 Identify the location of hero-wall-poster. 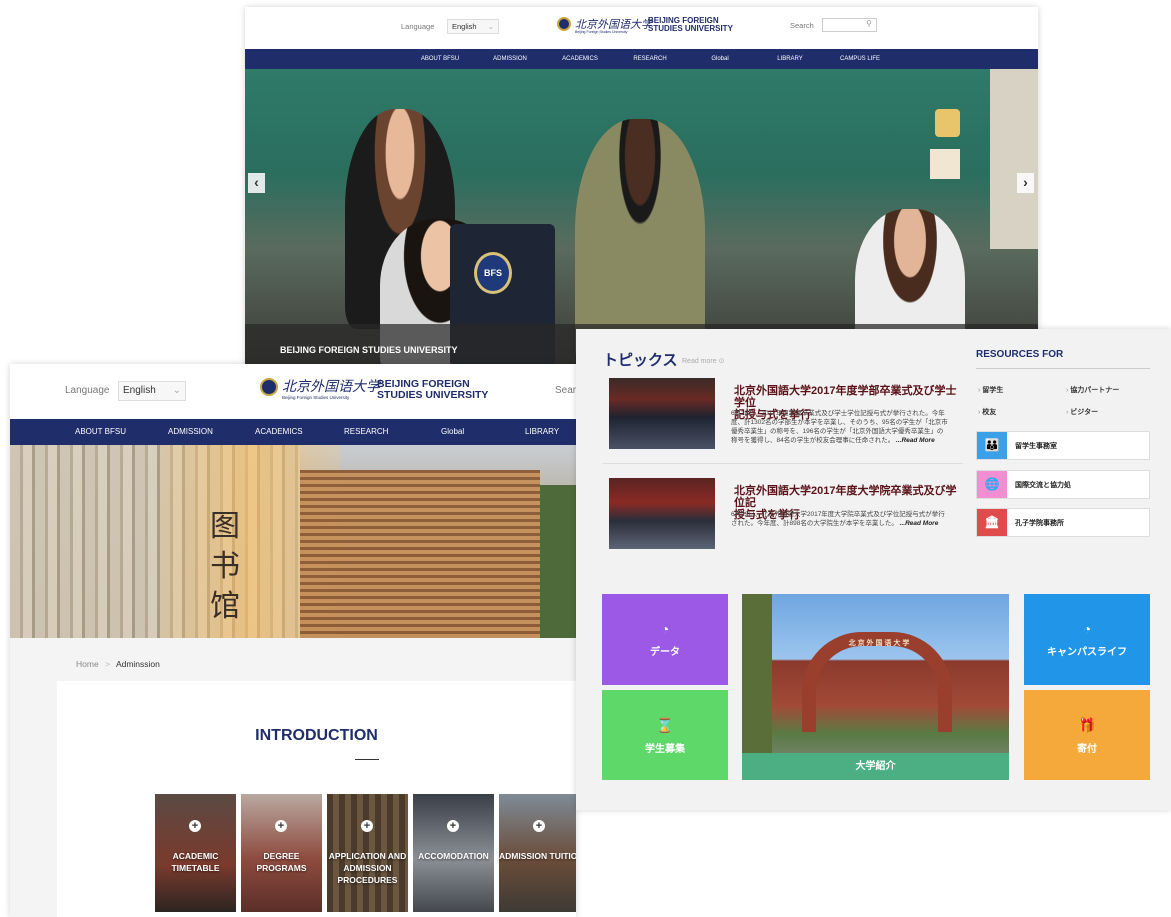
(945, 164).